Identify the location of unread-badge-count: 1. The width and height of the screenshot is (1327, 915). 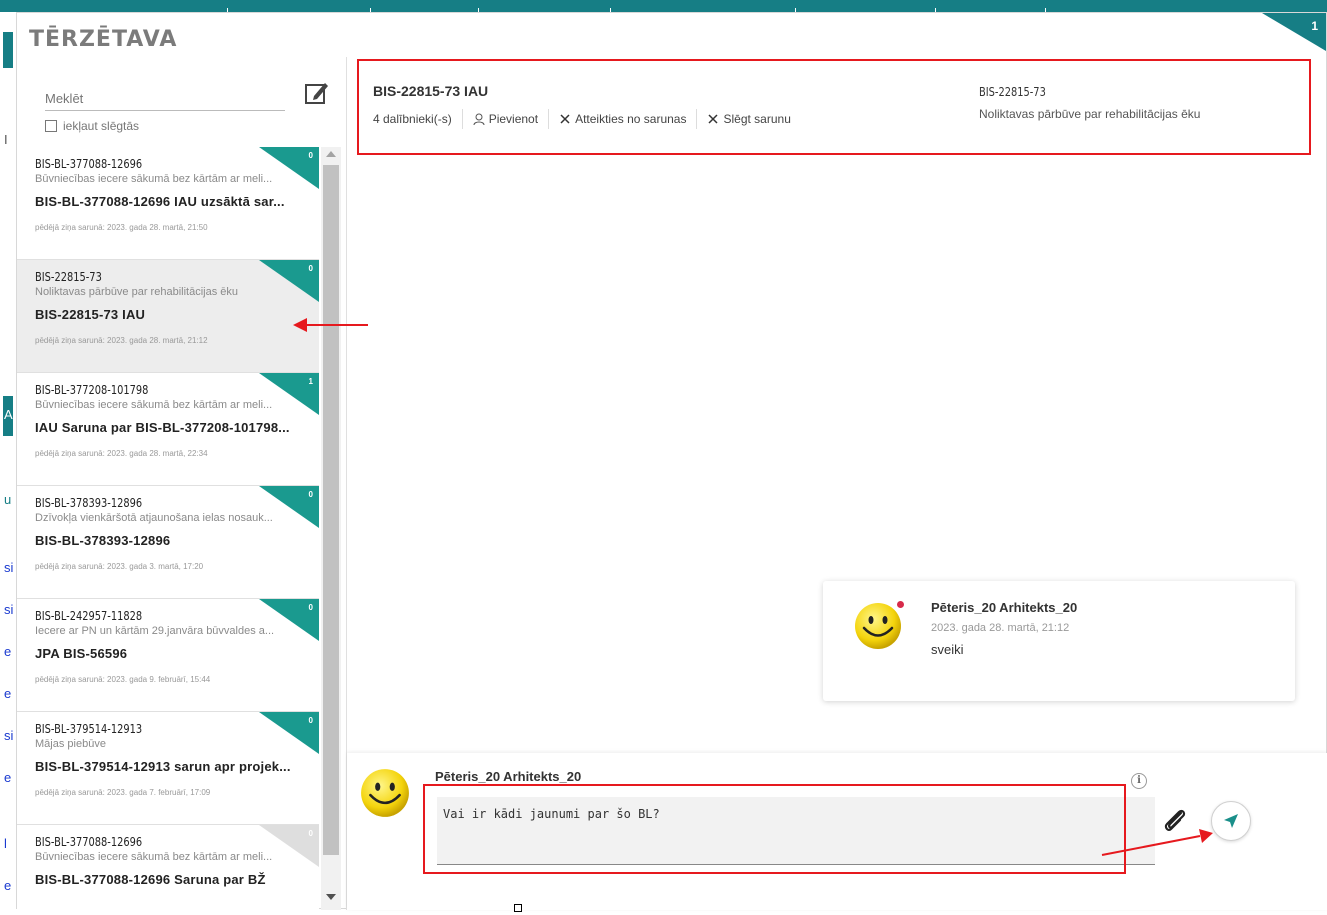
(310, 381).